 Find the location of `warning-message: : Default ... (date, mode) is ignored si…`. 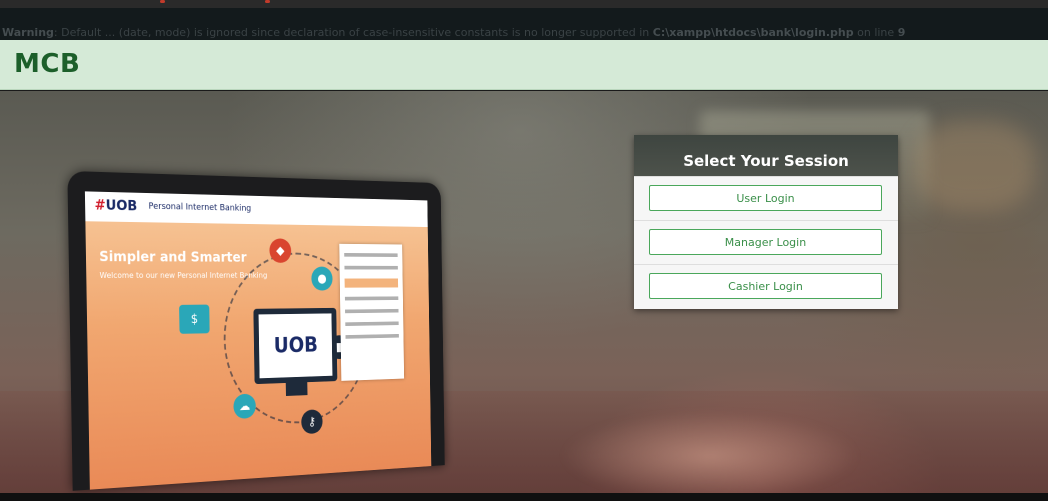

warning-message: : Default ... (date, mode) is ignored si… is located at coordinates (351, 32).